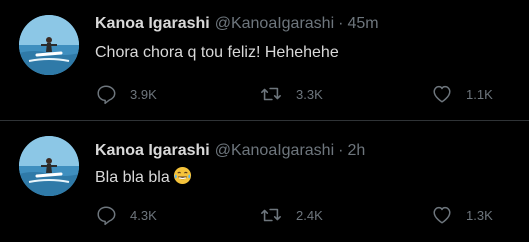  I want to click on tweet-timestamp: 45m, so click(362, 23).